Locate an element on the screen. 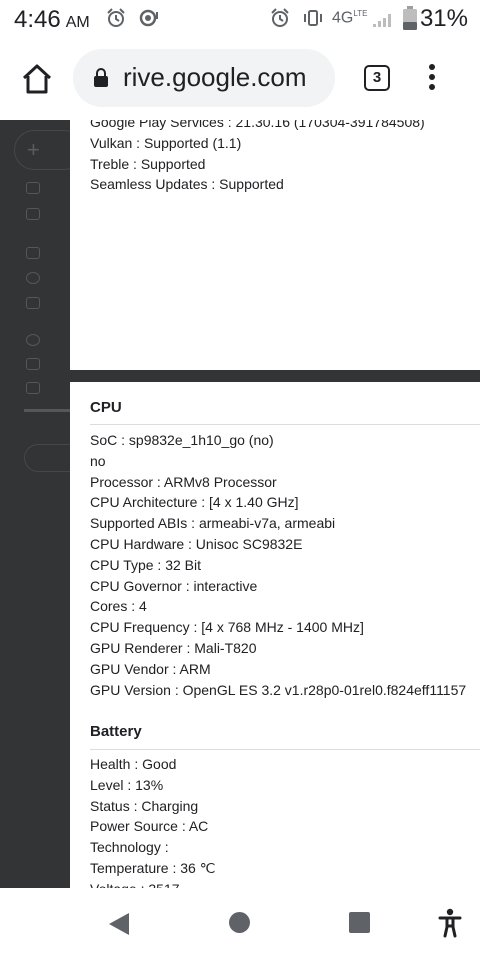 The width and height of the screenshot is (480, 960). battery-line: Technology : is located at coordinates (129, 847).